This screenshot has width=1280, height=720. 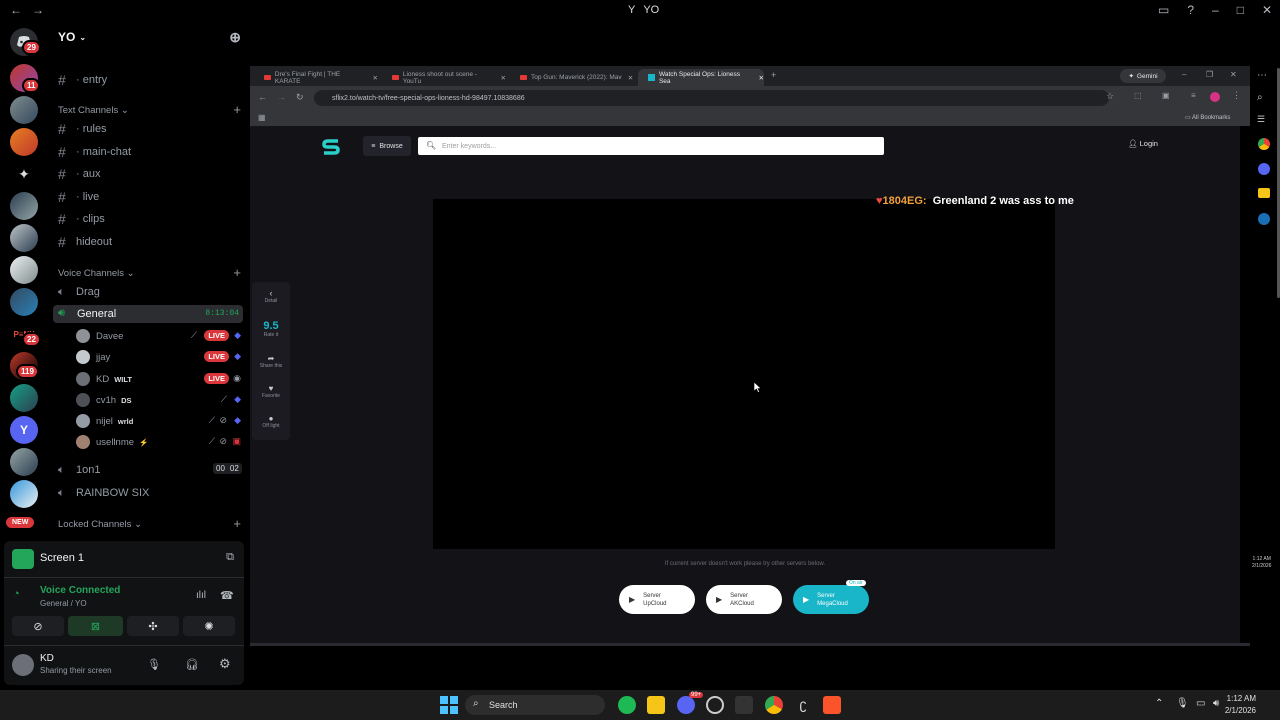 What do you see at coordinates (1200, 703) in the screenshot?
I see `network-icon: ▭` at bounding box center [1200, 703].